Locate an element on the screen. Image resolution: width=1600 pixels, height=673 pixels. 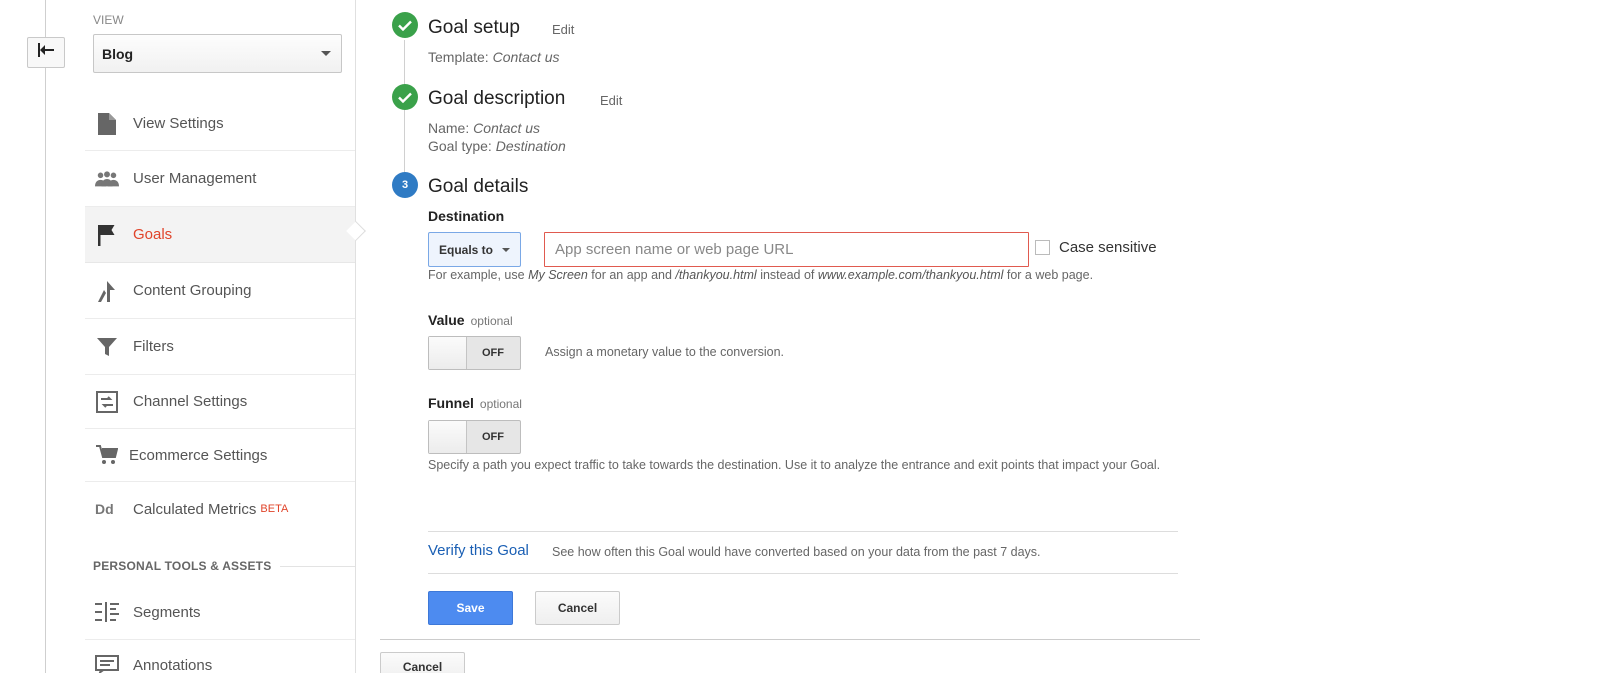
sidebar-item-label: Calculated Metrics is located at coordinates (195, 509).